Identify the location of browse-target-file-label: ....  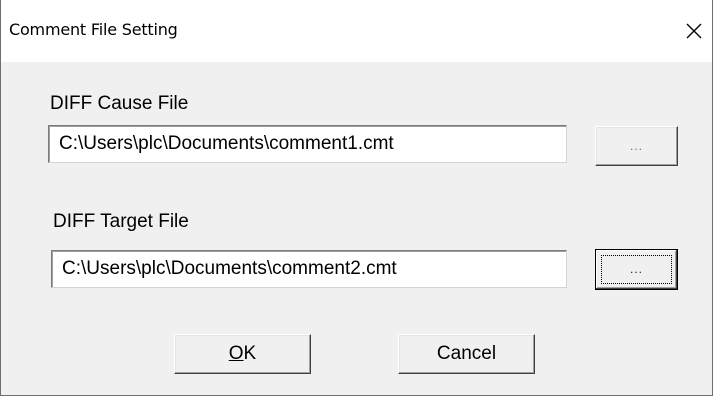
(636, 269).